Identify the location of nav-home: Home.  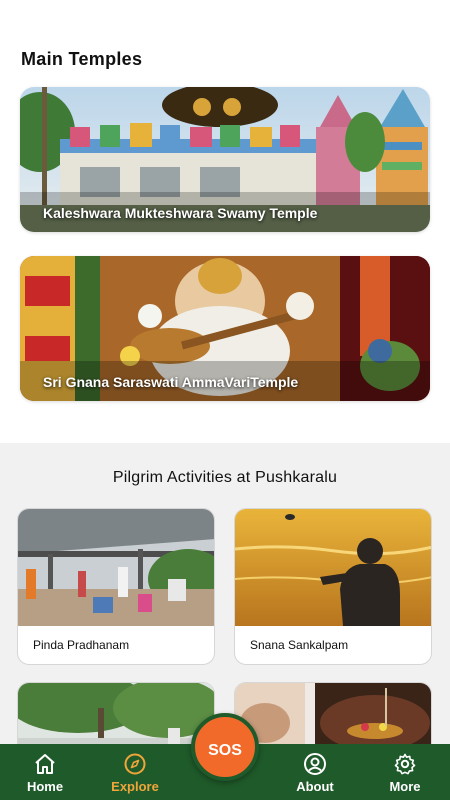
(45, 772).